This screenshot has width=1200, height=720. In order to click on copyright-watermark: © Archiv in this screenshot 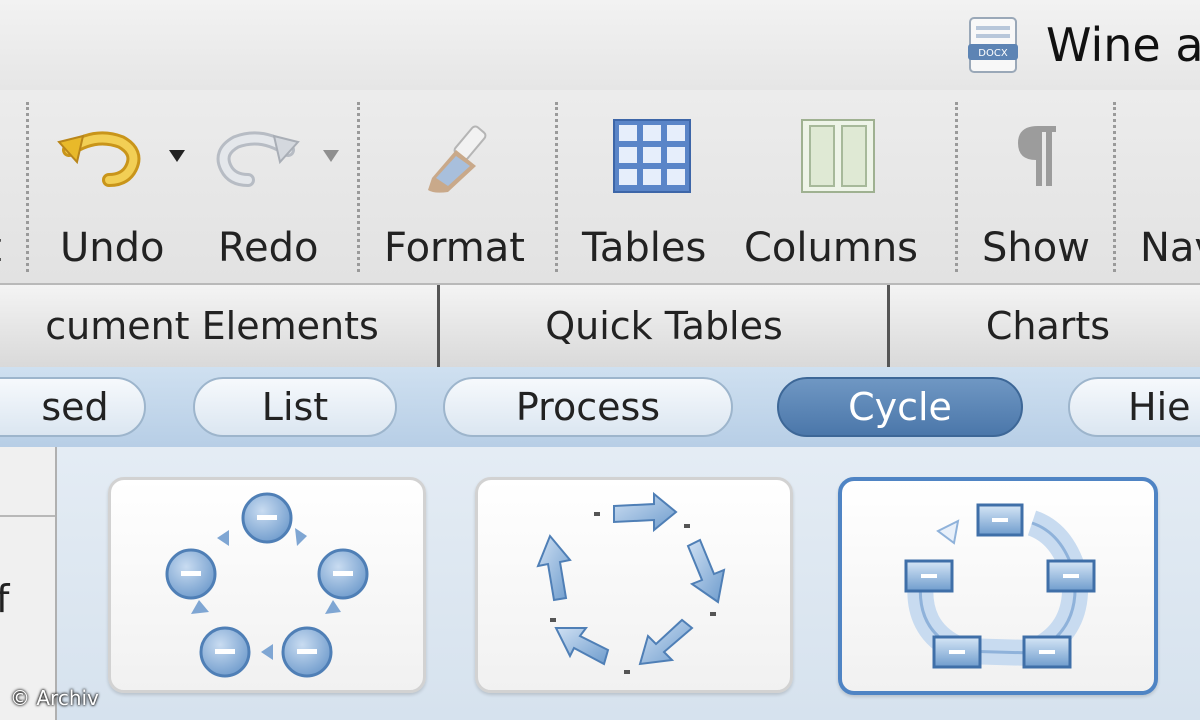, I will do `click(54, 698)`.